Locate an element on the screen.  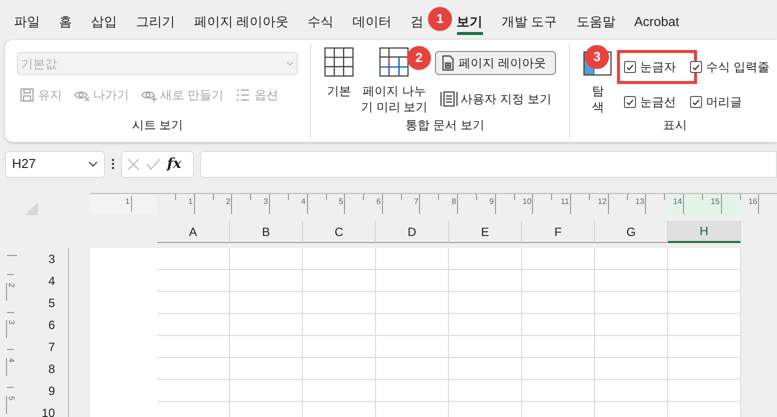
menu-tab: 개발 도구 is located at coordinates (530, 22).